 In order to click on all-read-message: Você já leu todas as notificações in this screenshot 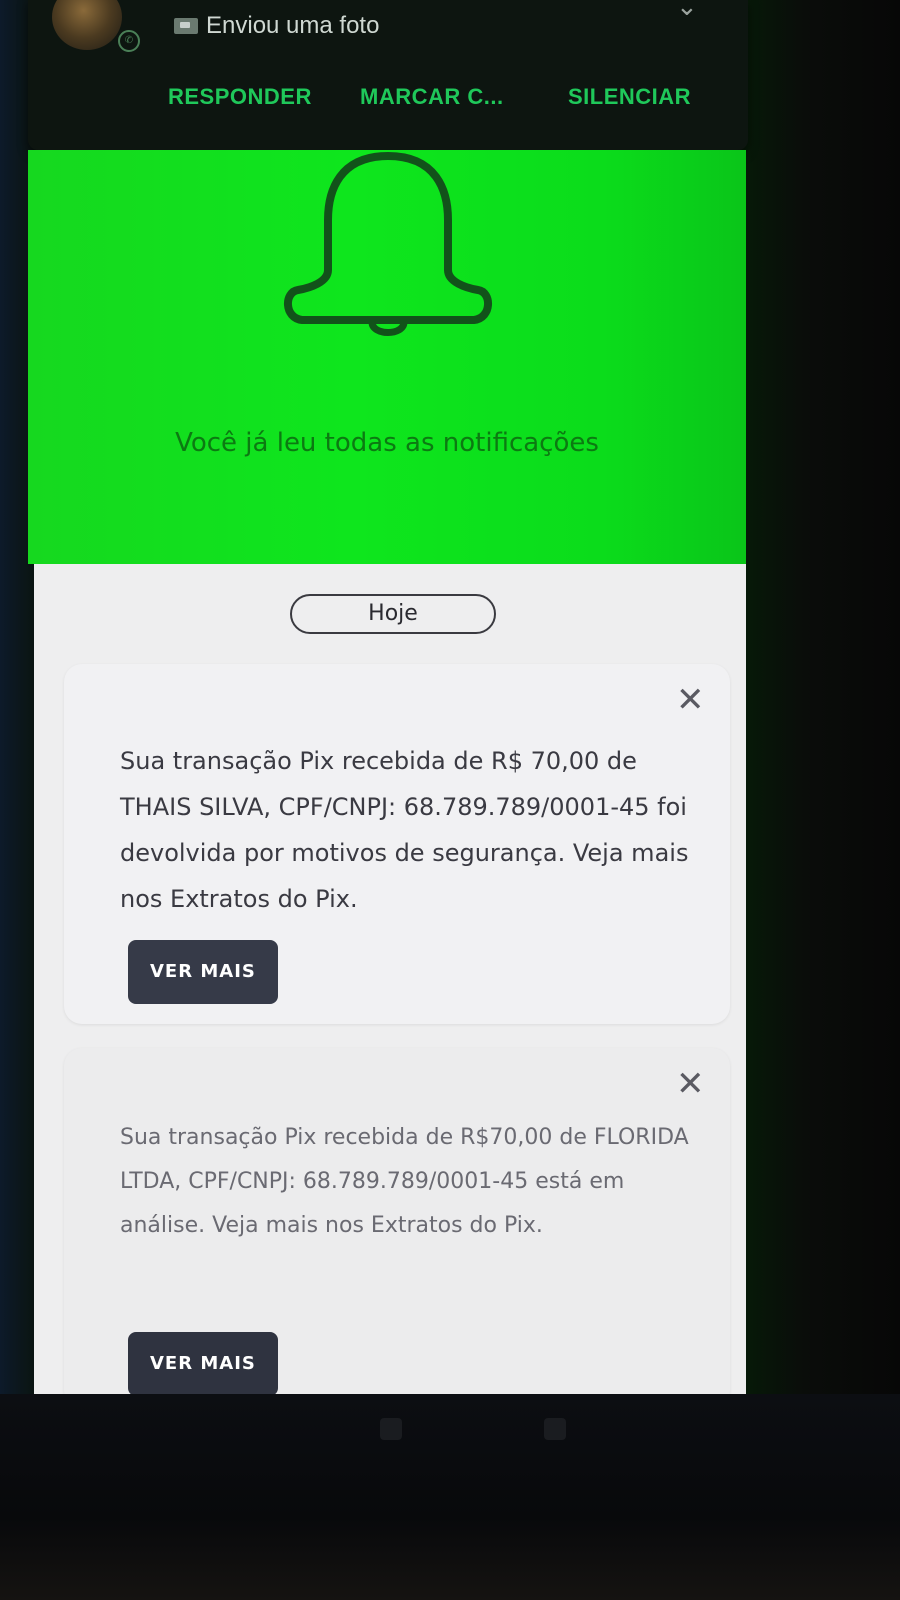, I will do `click(387, 443)`.